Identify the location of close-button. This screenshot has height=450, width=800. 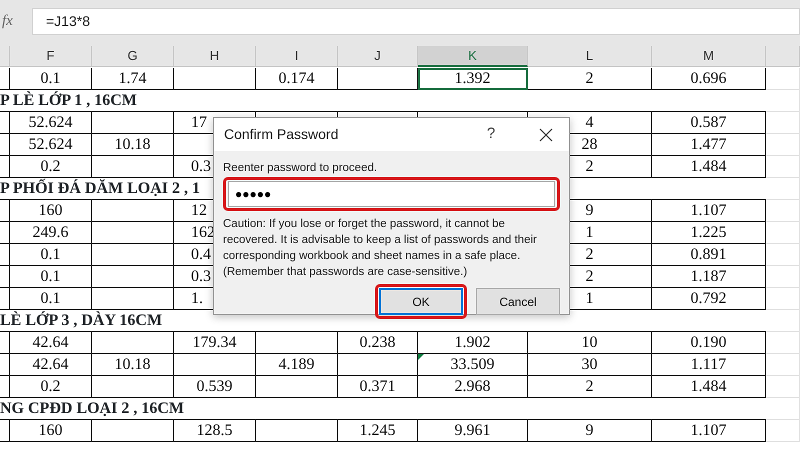
(546, 135).